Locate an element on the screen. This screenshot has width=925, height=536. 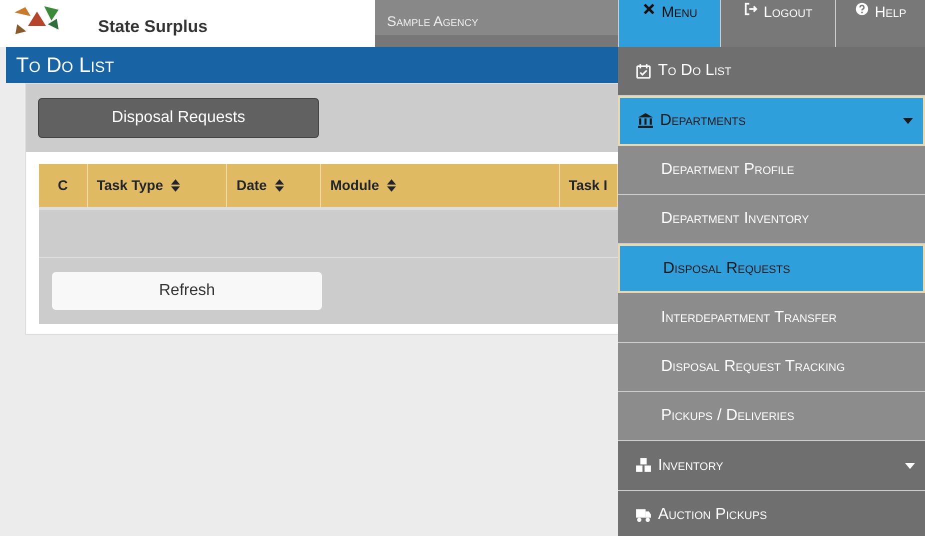
refresh-button: Refresh is located at coordinates (187, 291).